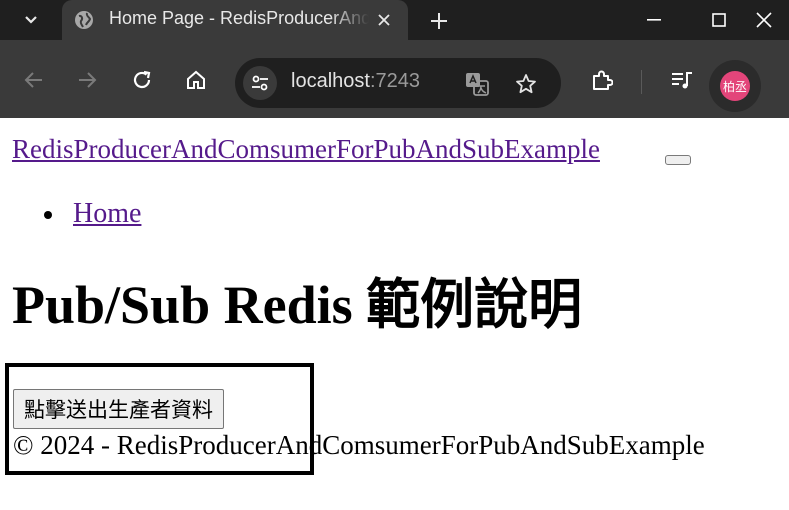 The image size is (789, 510). Describe the element at coordinates (84, 20) in the screenshot. I see `globe-icon` at that location.